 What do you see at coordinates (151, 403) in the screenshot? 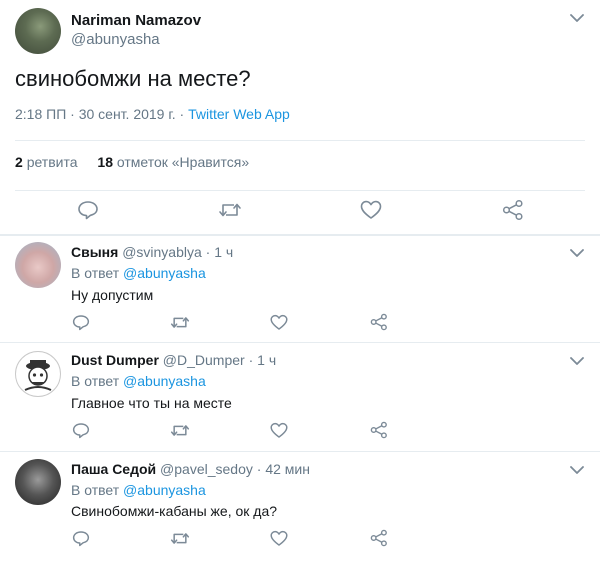
I see `reply-text: Главное что ты на месте` at bounding box center [151, 403].